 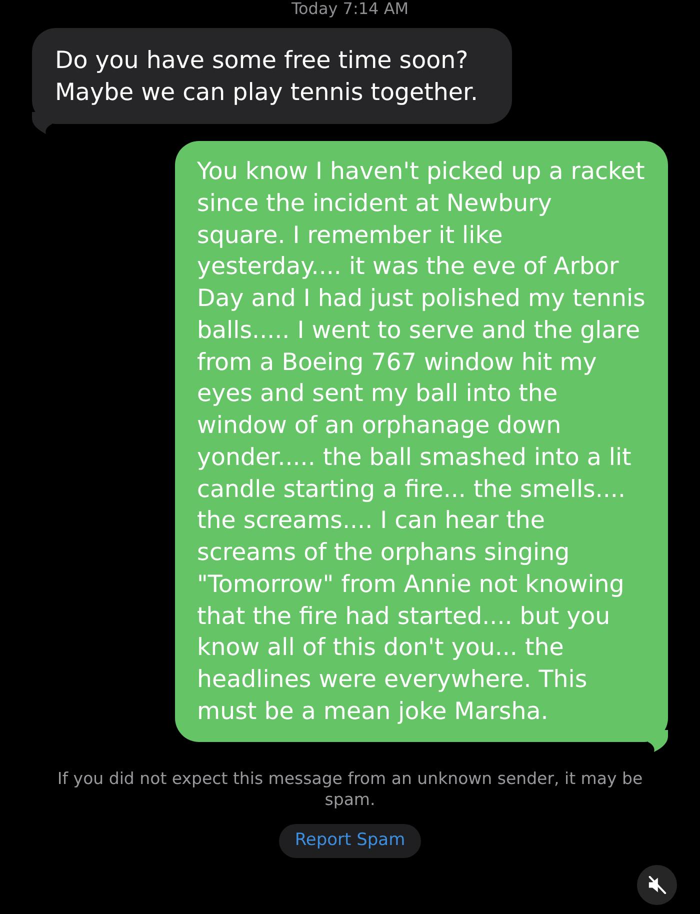 What do you see at coordinates (657, 885) in the screenshot?
I see `sound-toggle-button` at bounding box center [657, 885].